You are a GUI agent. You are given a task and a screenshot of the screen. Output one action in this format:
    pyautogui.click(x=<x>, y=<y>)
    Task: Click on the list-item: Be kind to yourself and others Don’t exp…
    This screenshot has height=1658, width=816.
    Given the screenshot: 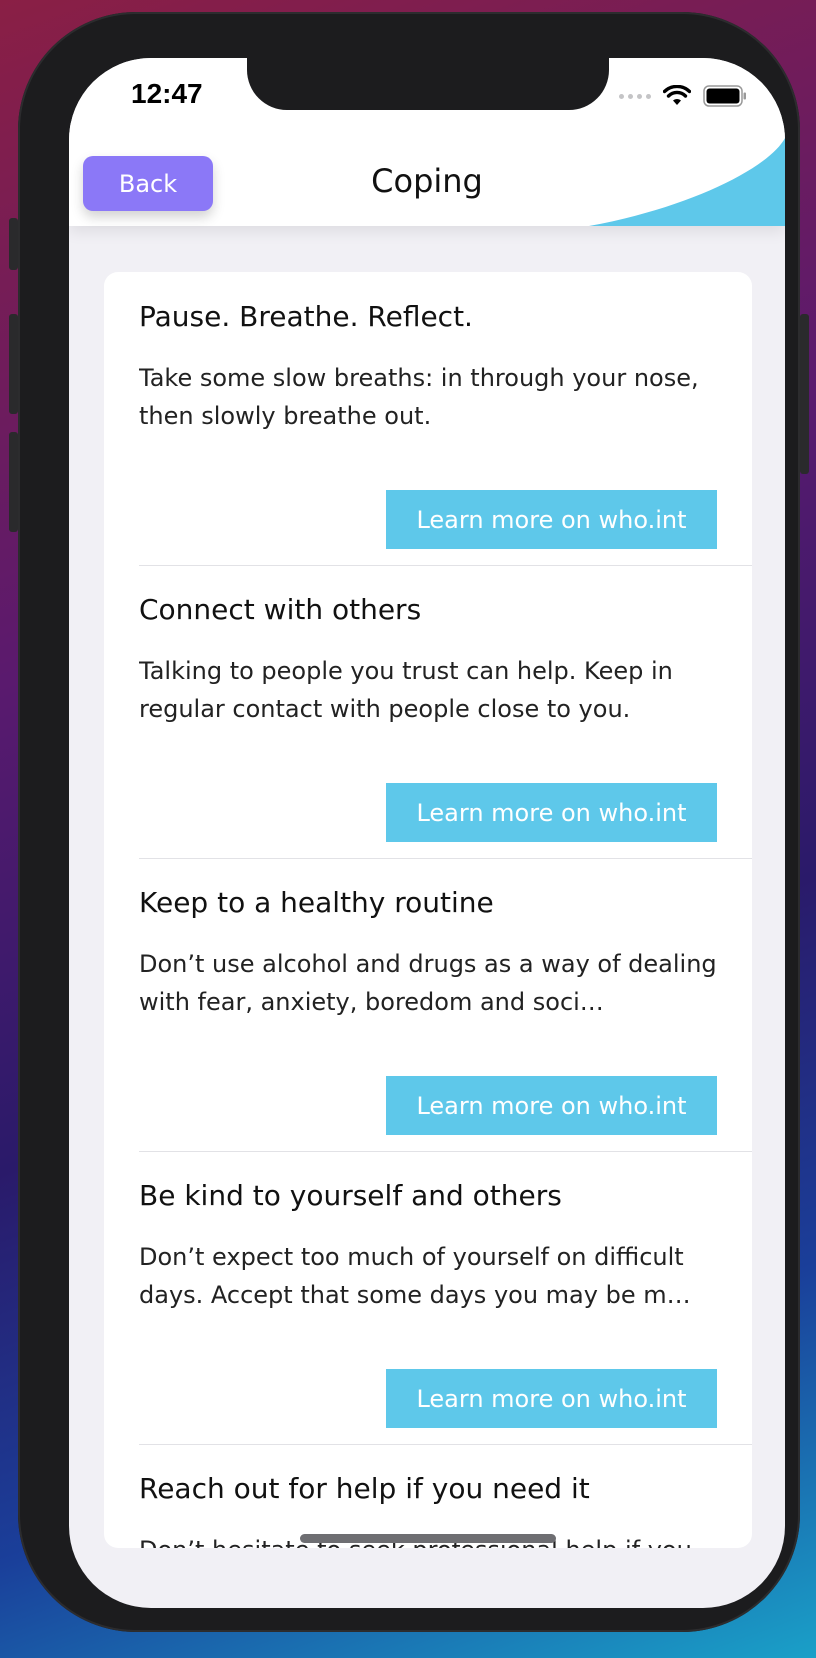 What is the action you would take?
    pyautogui.click(x=428, y=1297)
    